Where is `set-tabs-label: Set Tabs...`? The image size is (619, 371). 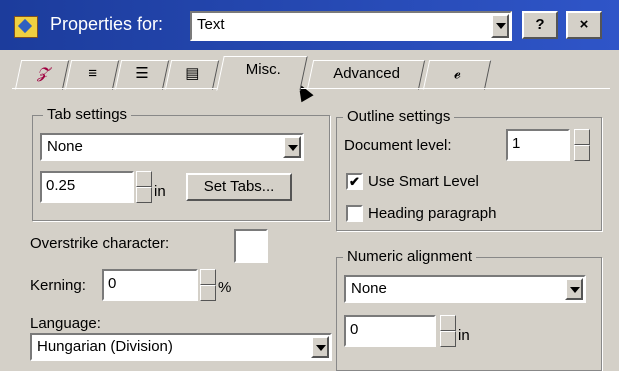 set-tabs-label: Set Tabs... is located at coordinates (239, 186).